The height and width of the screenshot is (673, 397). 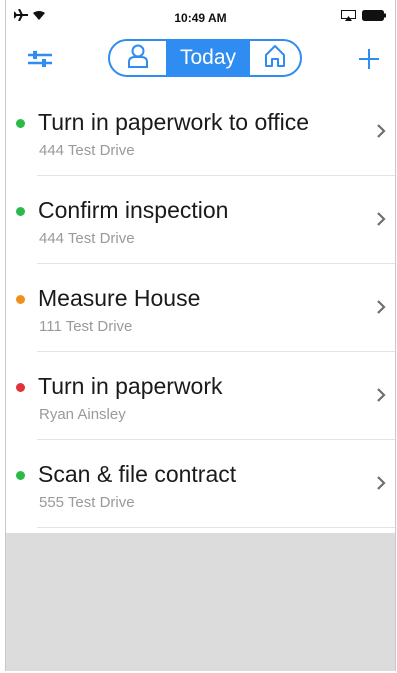 I want to click on home-icon, so click(x=275, y=58).